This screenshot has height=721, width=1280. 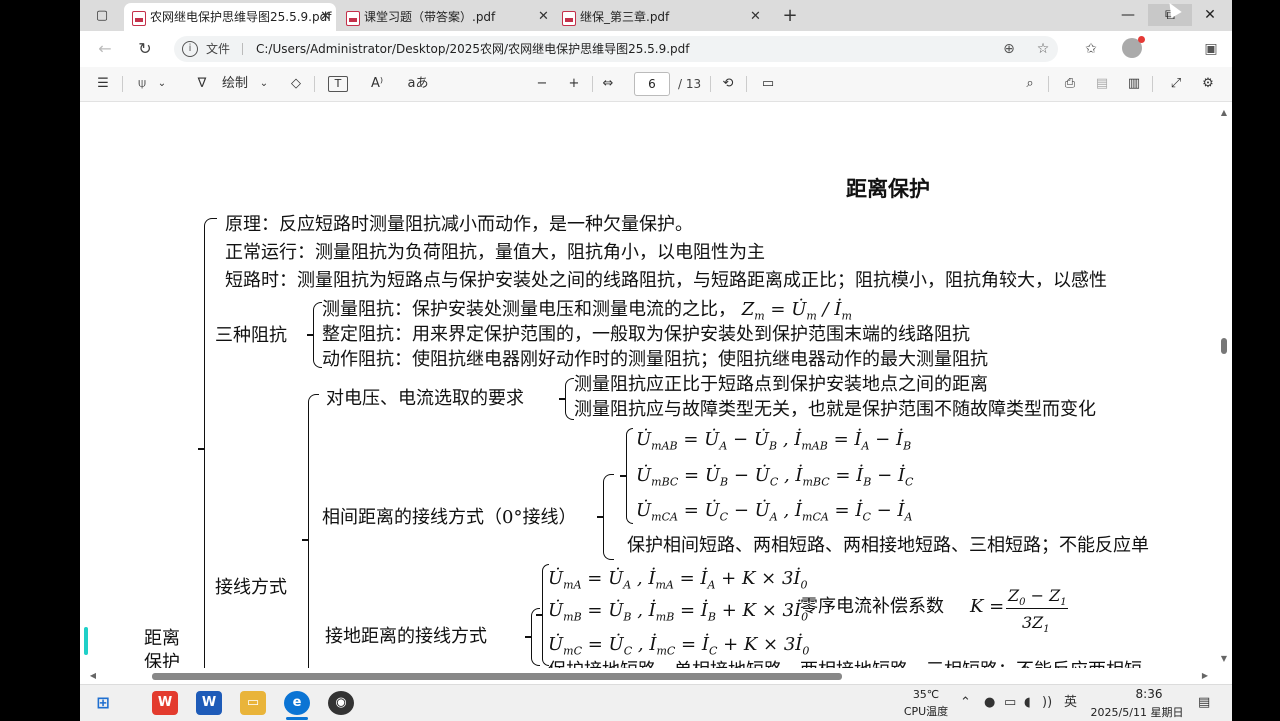 What do you see at coordinates (1043, 49) in the screenshot?
I see `favorite-star-icon: ☆` at bounding box center [1043, 49].